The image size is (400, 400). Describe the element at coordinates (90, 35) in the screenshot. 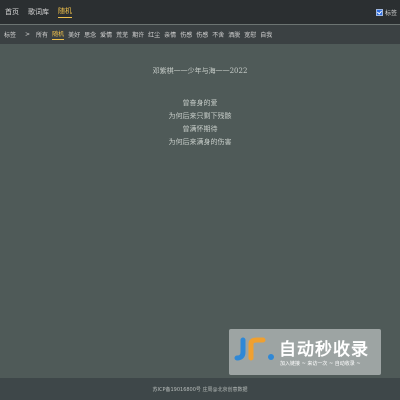

I see `tag-missing: 思念` at that location.